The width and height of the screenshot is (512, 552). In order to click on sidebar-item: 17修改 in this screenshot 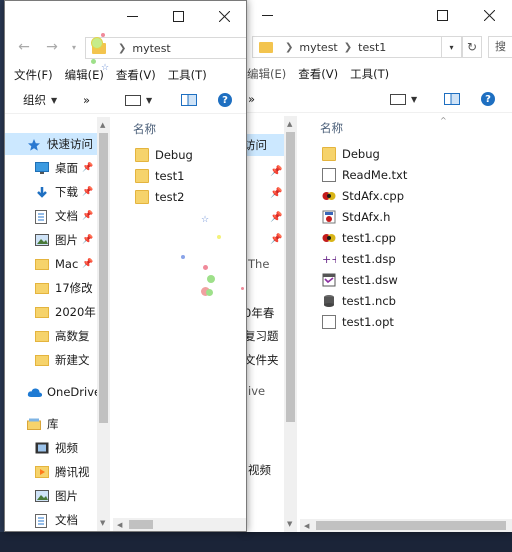, I will do `click(51, 288)`.